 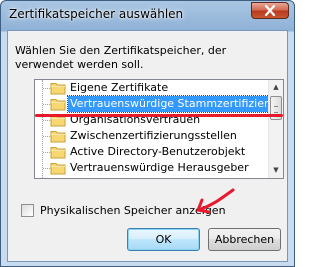 I want to click on store-item-label: Eigene Zertifikate, so click(x=119, y=88).